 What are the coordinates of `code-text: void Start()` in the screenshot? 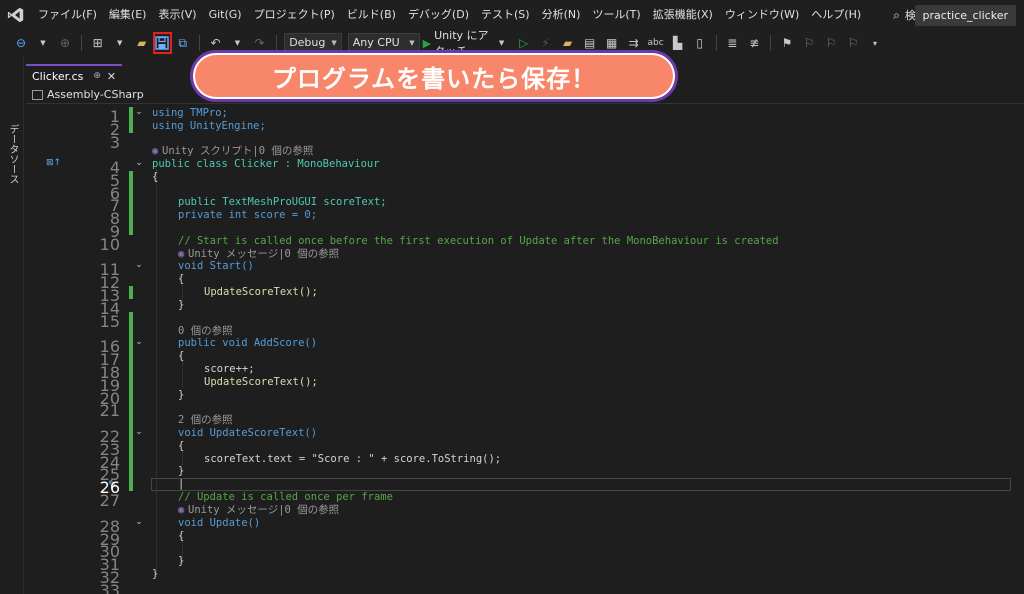 It's located at (216, 266).